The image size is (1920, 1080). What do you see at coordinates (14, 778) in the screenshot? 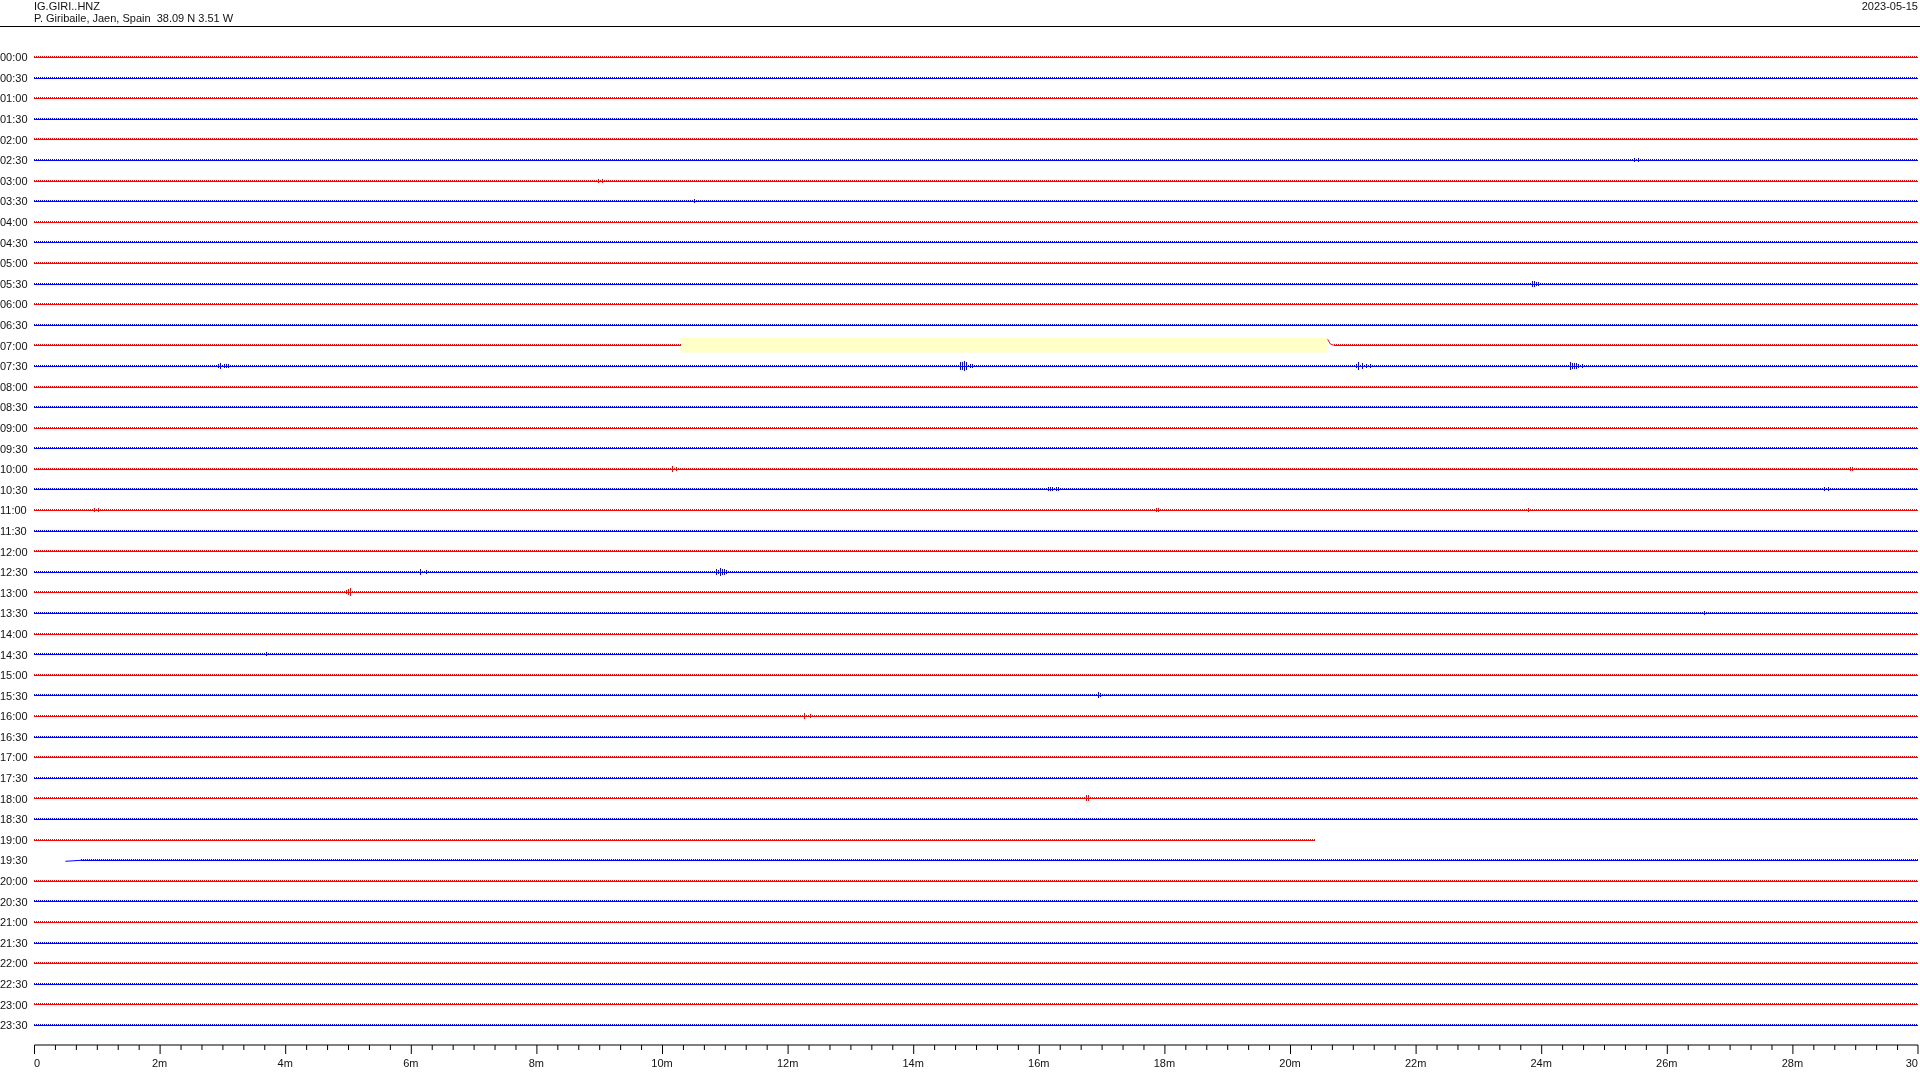
I see `hour-label: 17:30` at bounding box center [14, 778].